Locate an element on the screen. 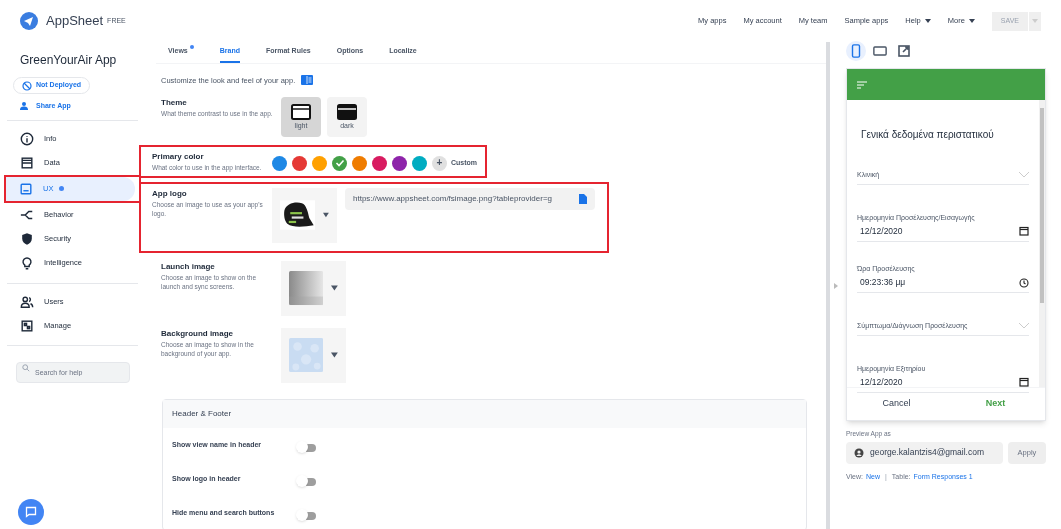  chat-icon is located at coordinates (31, 512).